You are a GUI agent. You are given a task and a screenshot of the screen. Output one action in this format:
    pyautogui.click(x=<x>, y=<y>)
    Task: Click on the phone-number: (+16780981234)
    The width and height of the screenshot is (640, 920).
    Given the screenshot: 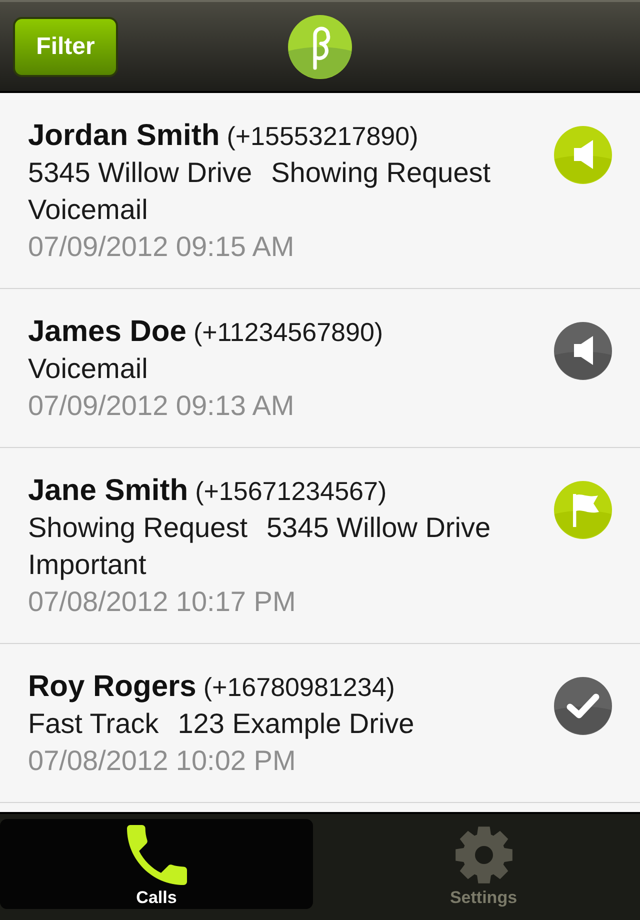 What is the action you would take?
    pyautogui.click(x=299, y=687)
    